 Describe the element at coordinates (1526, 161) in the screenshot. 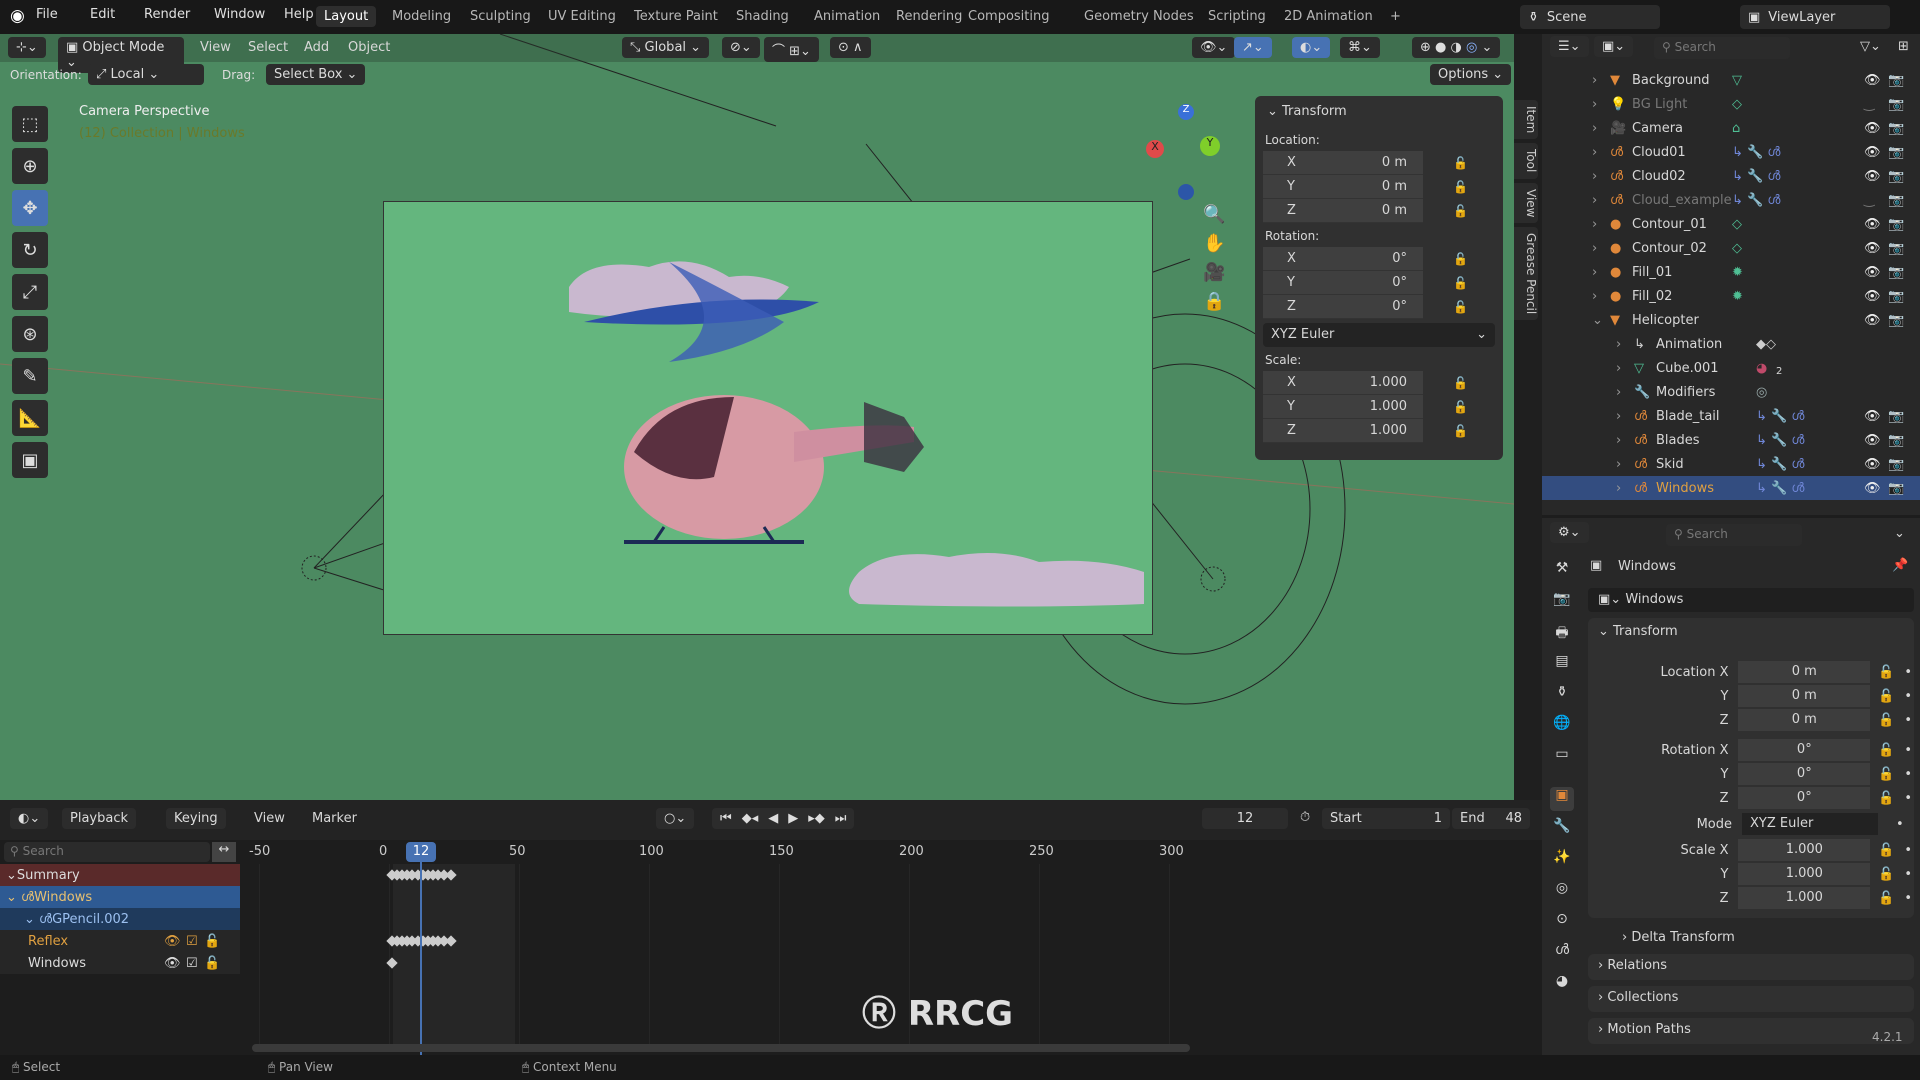

I see `sidebar-tab-tool: Tool` at that location.